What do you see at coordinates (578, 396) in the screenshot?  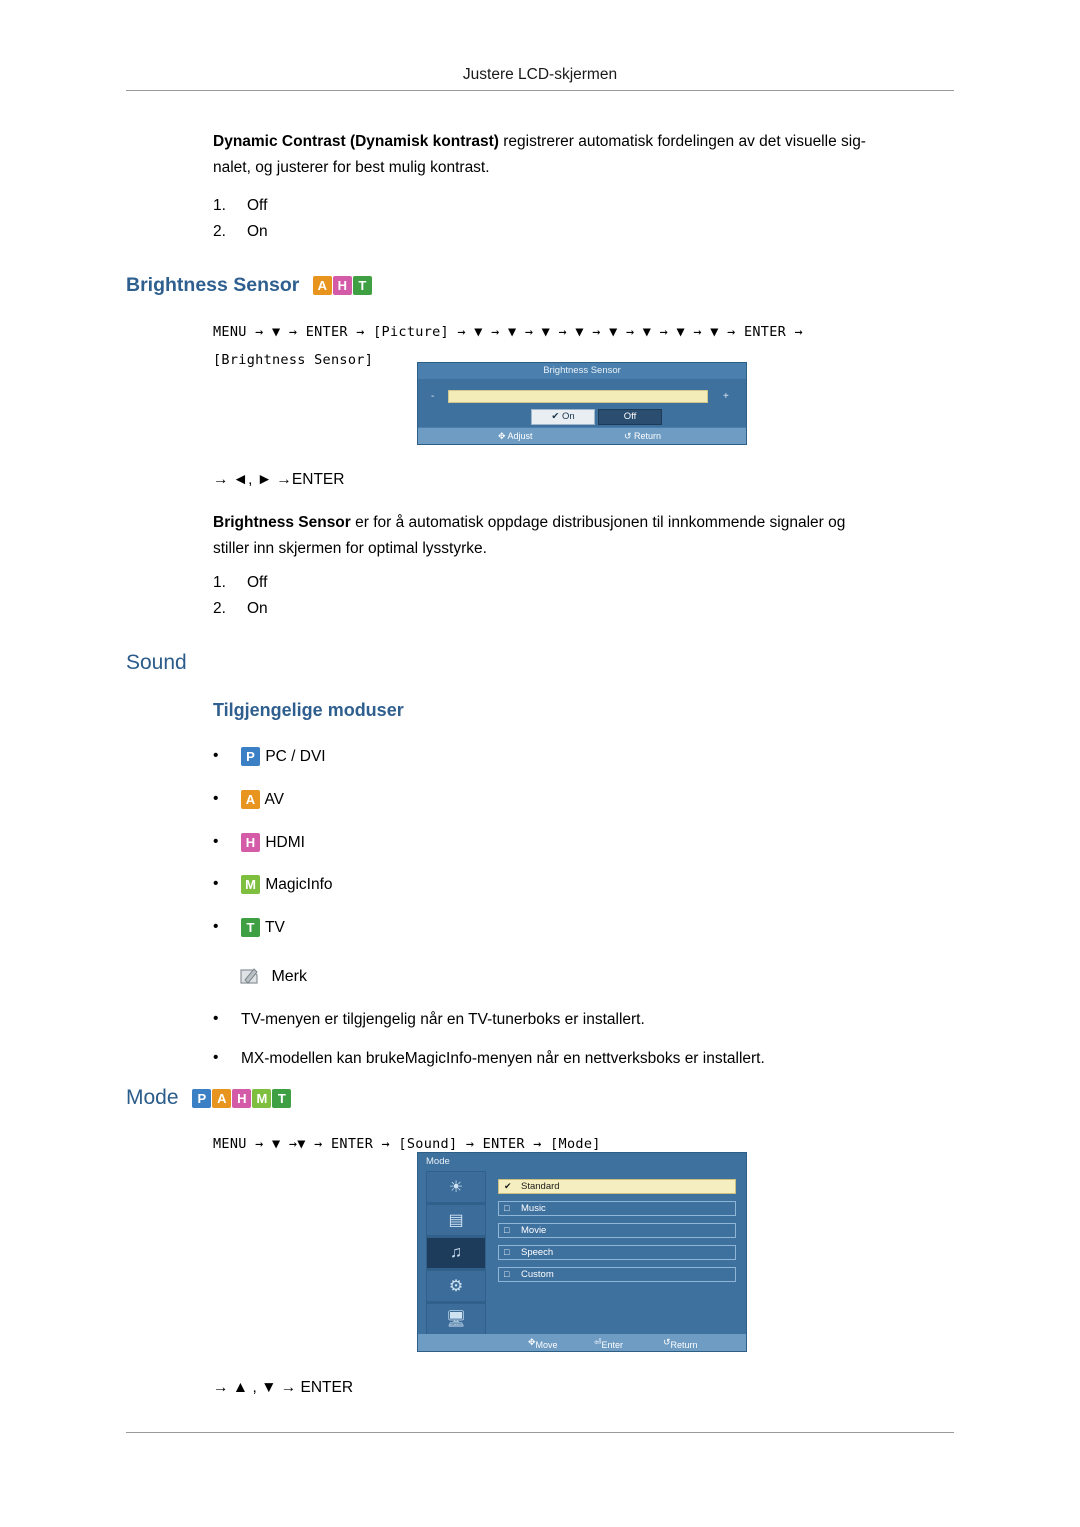 I see `osd-slider-bar` at bounding box center [578, 396].